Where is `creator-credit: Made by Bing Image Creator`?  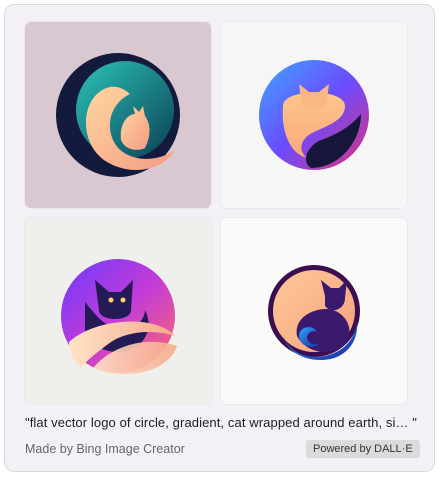
creator-credit: Made by Bing Image Creator is located at coordinates (105, 449).